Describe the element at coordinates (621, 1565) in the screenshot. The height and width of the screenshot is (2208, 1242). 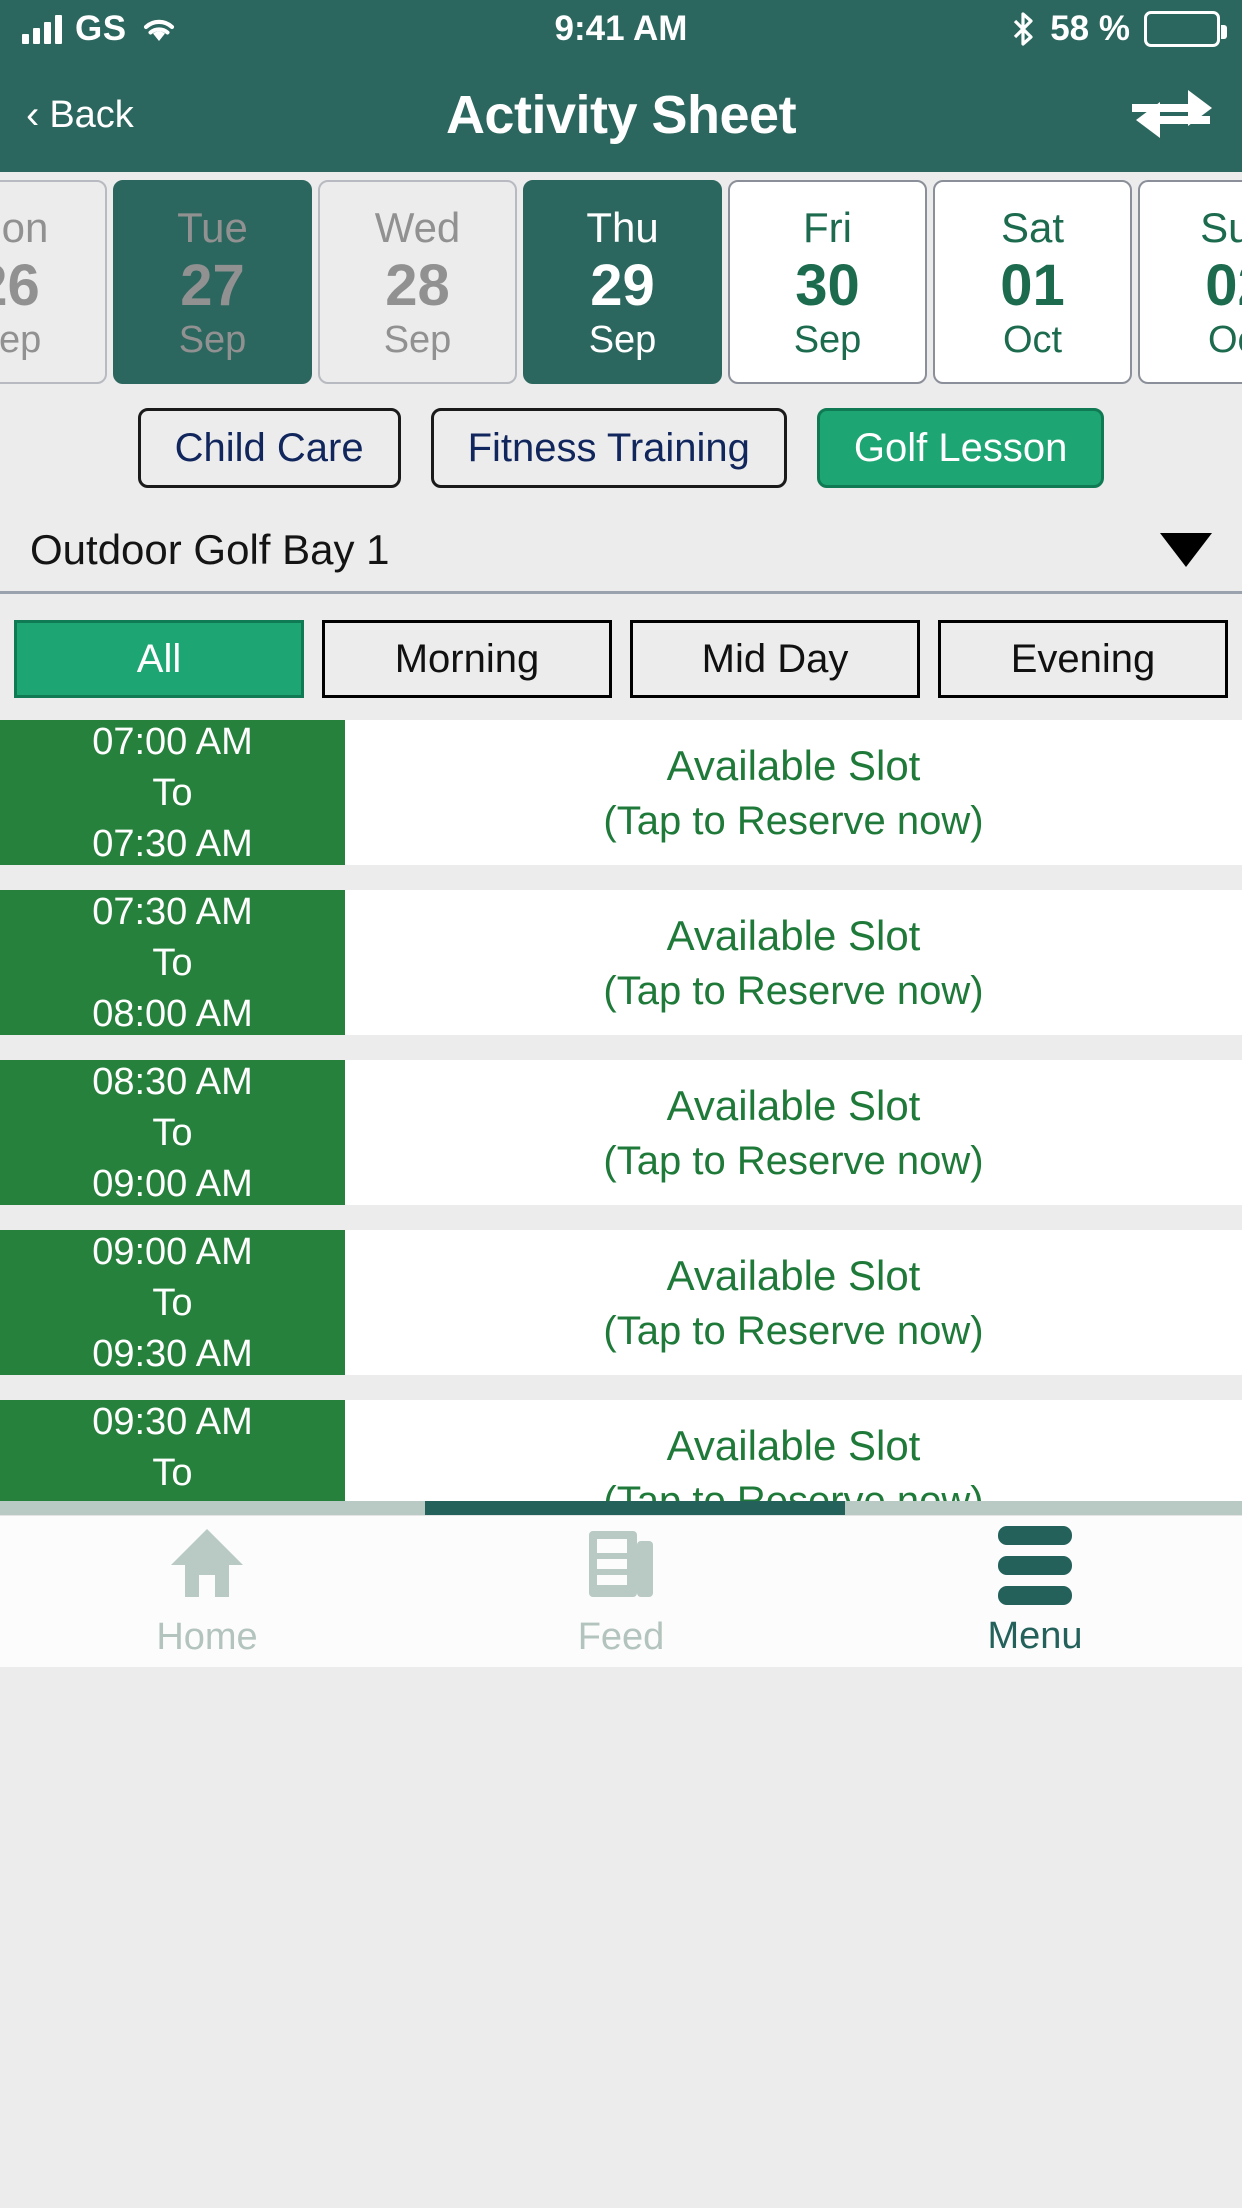
I see `feed-icon` at that location.